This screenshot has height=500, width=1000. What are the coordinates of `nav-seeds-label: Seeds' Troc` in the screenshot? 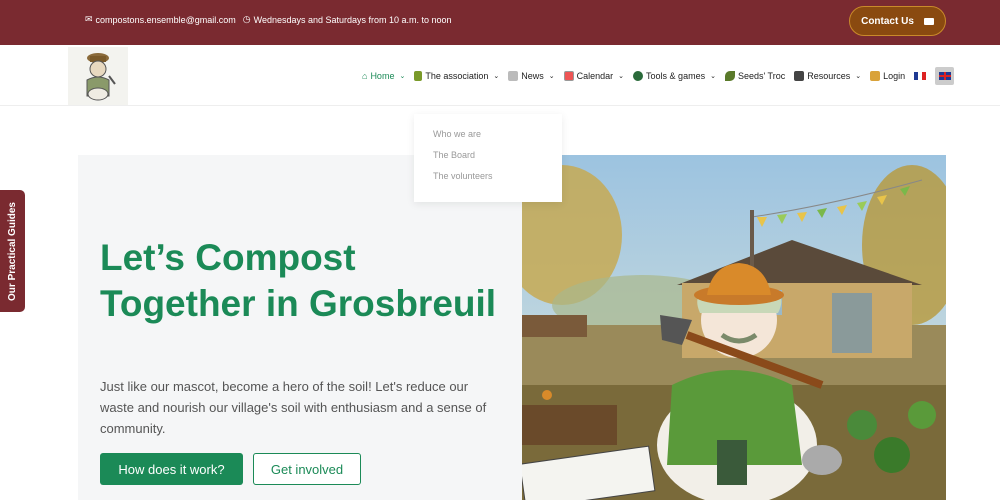 It's located at (761, 76).